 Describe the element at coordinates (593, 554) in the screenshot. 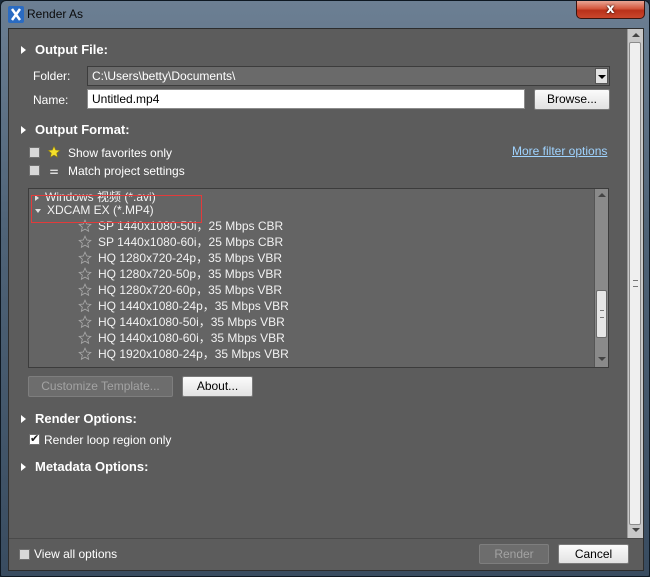

I see `cancel-button: Cancel` at that location.